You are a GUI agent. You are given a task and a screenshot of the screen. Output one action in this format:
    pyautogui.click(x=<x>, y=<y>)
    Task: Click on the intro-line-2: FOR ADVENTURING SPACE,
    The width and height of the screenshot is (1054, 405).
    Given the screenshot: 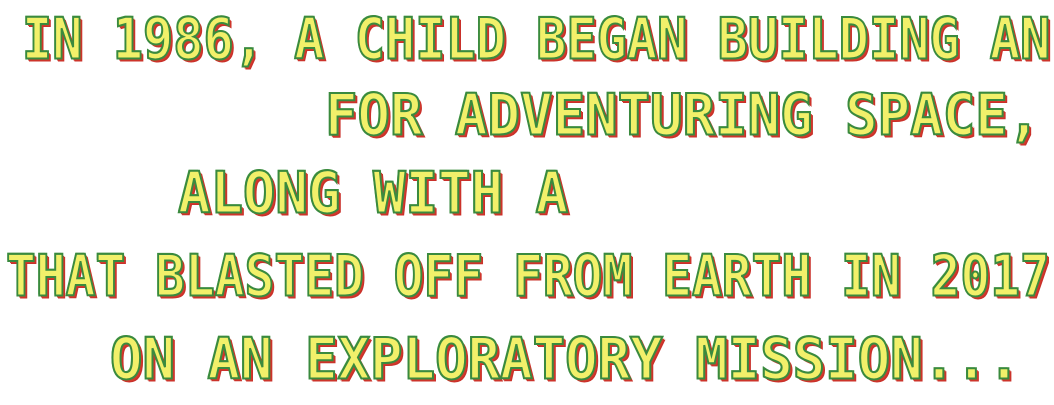 What is the action you would take?
    pyautogui.click(x=682, y=115)
    